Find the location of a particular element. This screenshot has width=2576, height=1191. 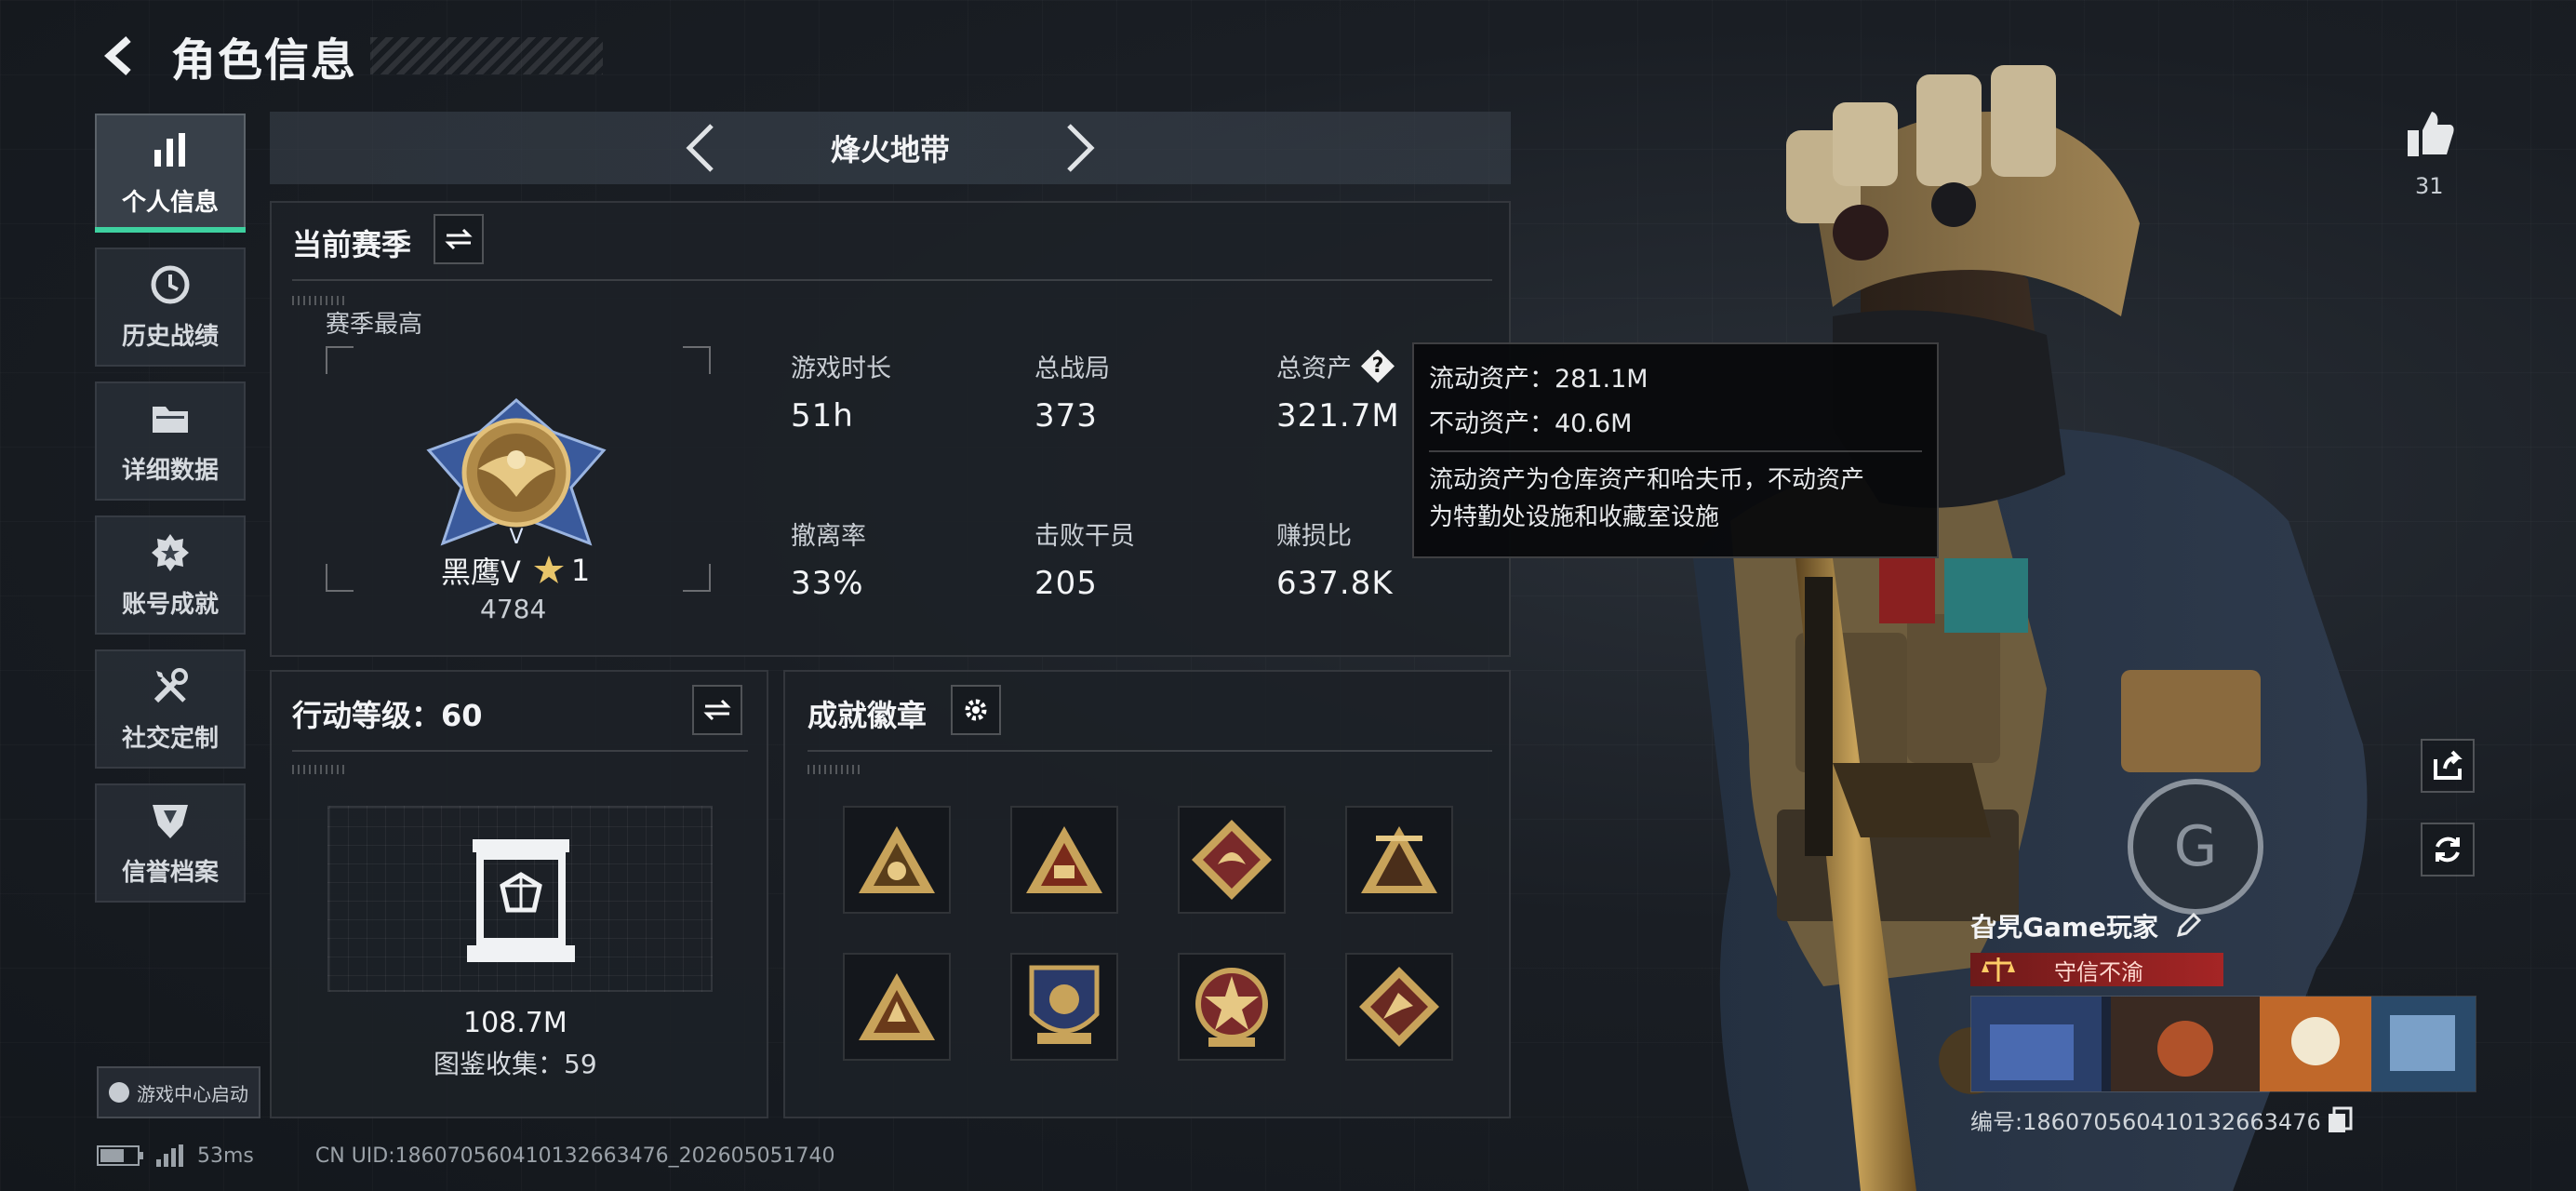

tooltip-liquid-assets: 流动资产：281.1M is located at coordinates (1538, 379).